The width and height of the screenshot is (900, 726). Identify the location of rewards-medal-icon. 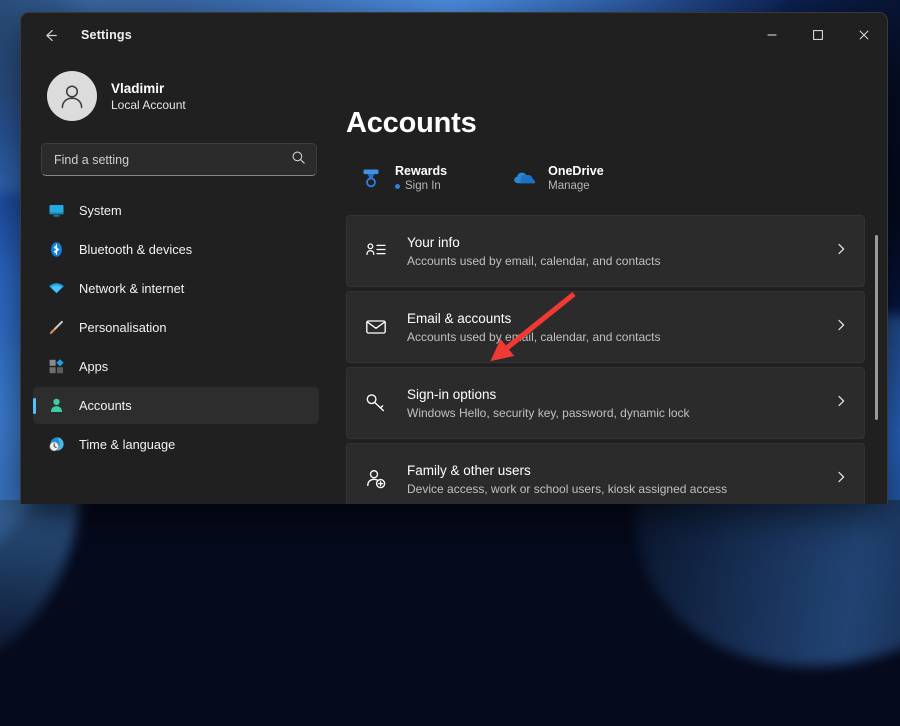
(371, 178).